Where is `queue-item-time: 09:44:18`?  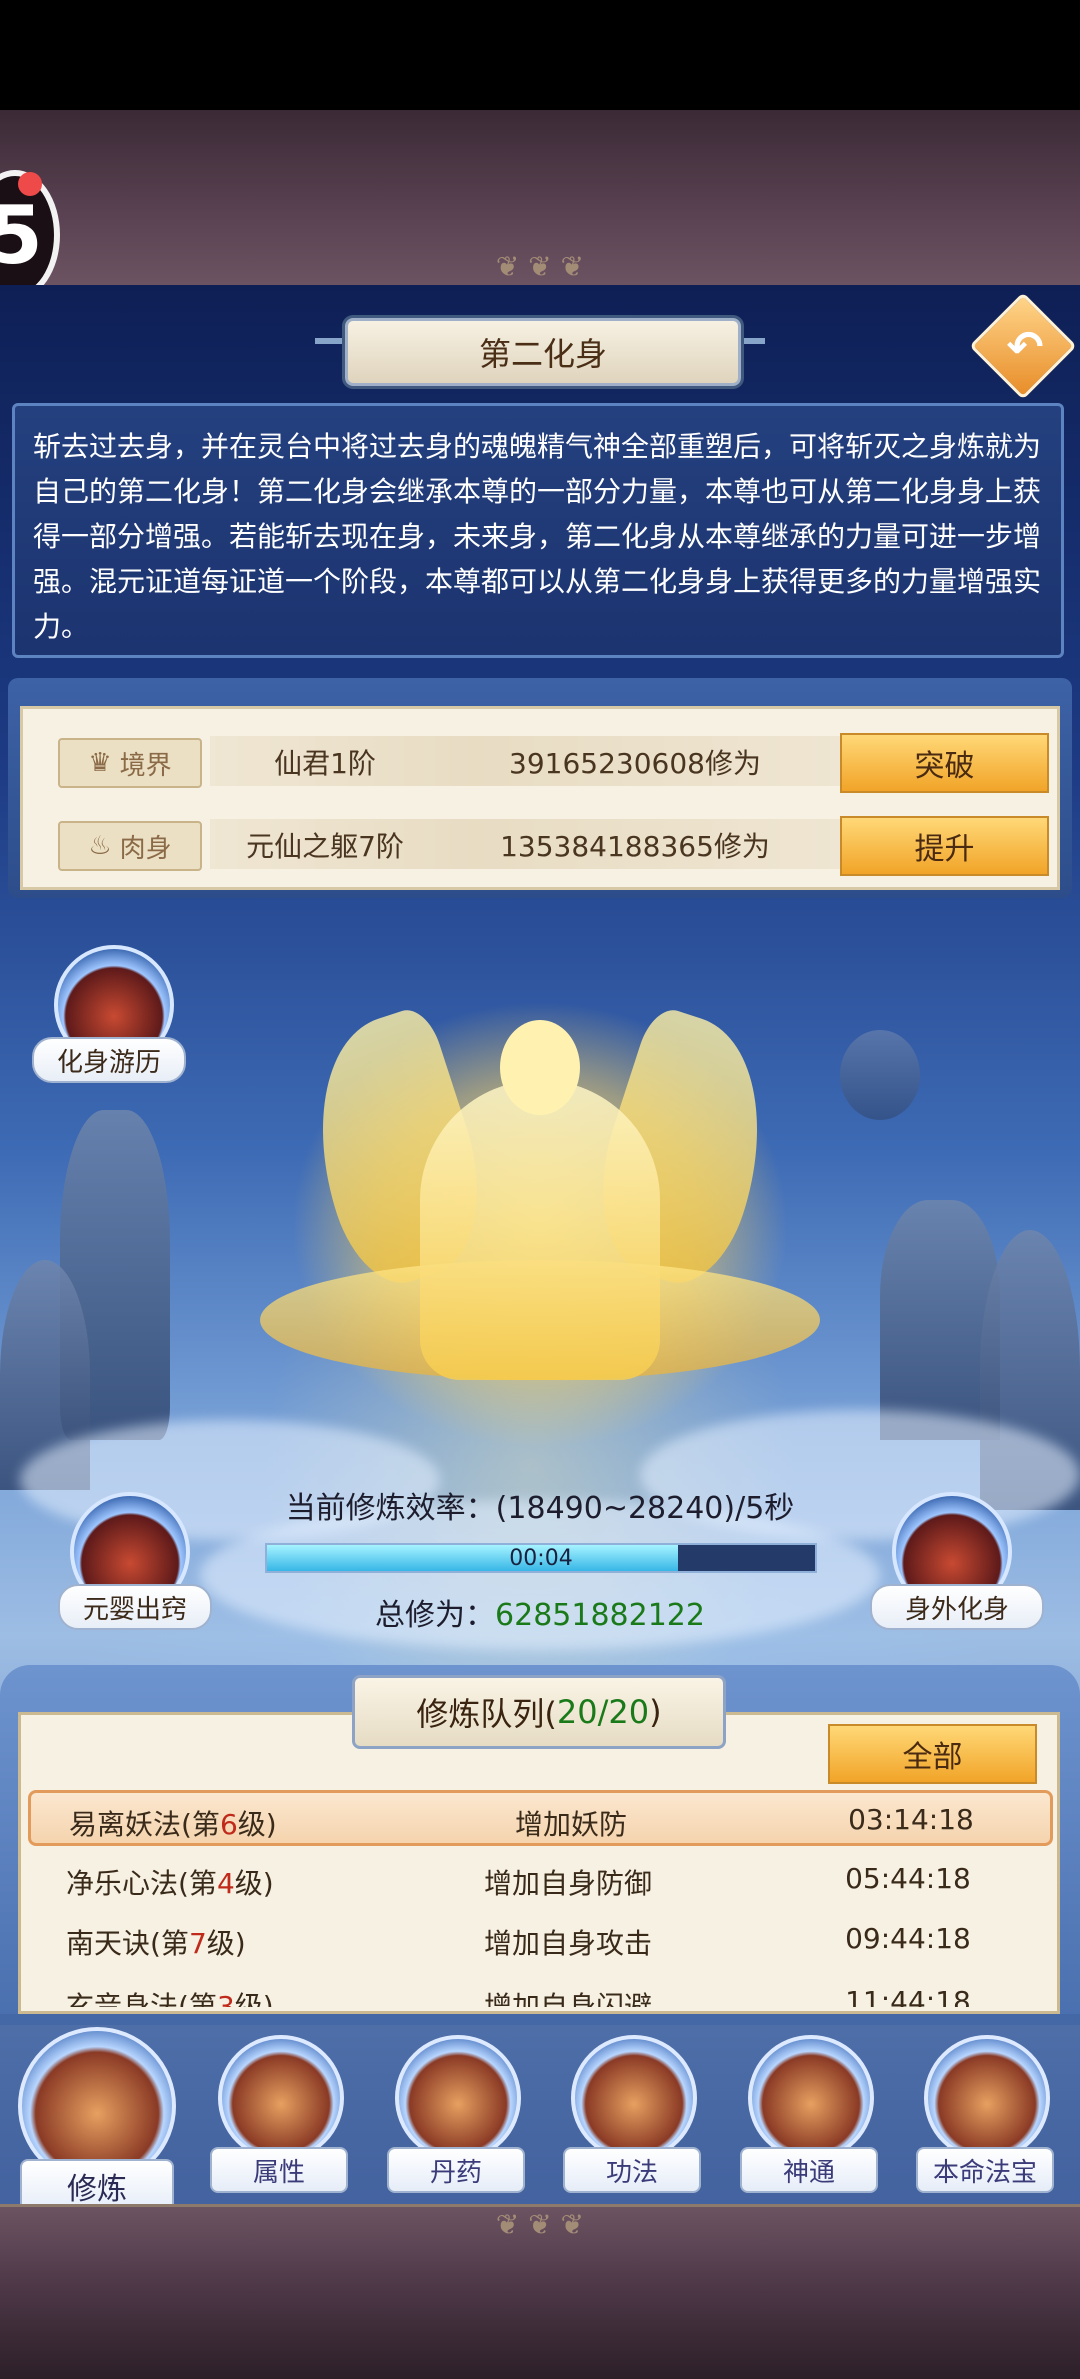
queue-item-time: 09:44:18 is located at coordinates (908, 1938).